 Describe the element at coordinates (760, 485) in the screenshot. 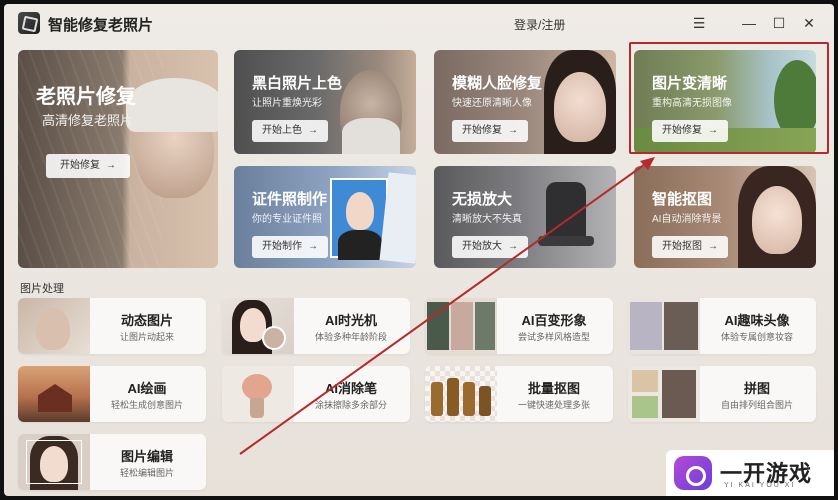

I see `watermark-subtext: YI KAI YOU XI` at that location.